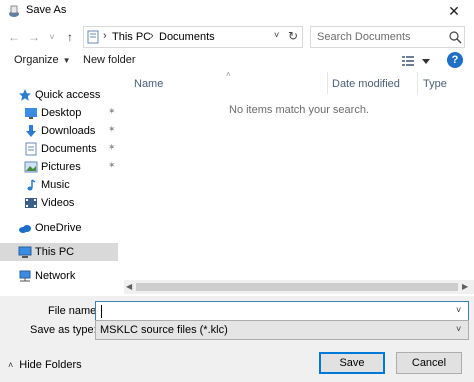 The image size is (474, 382). What do you see at coordinates (282, 330) in the screenshot?
I see `save-as-type-select: MSKLC source files (*.klc) ˅` at bounding box center [282, 330].